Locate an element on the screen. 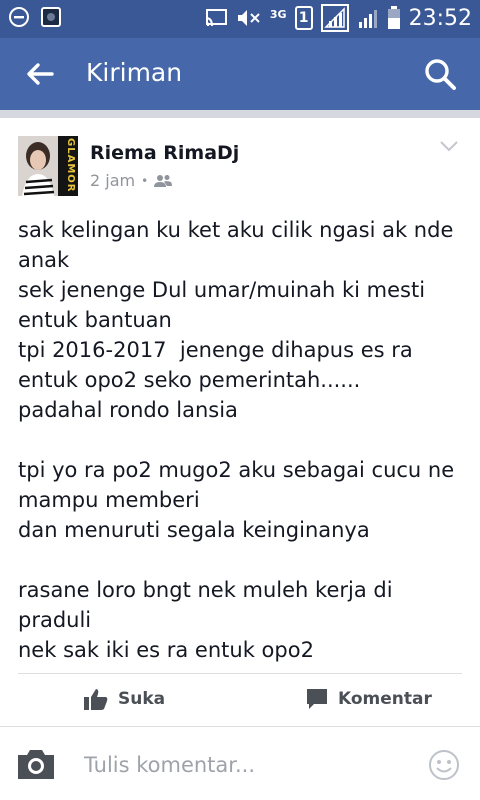 The image size is (480, 800). emoji-icon is located at coordinates (444, 765).